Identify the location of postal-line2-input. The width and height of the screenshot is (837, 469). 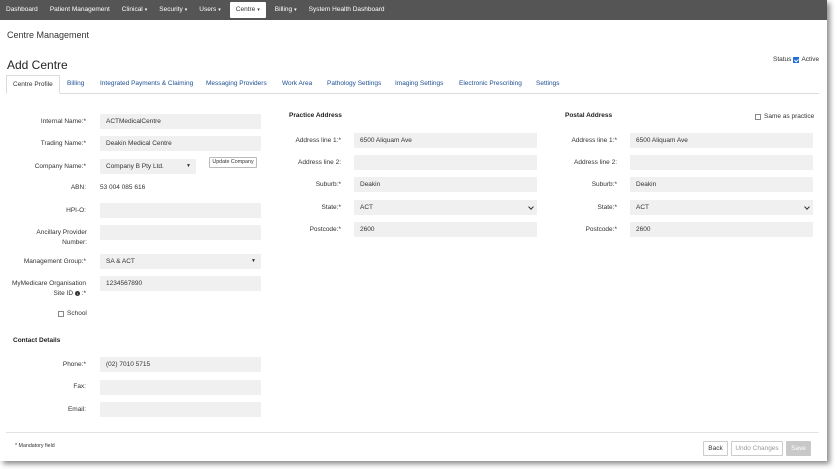
(721, 162).